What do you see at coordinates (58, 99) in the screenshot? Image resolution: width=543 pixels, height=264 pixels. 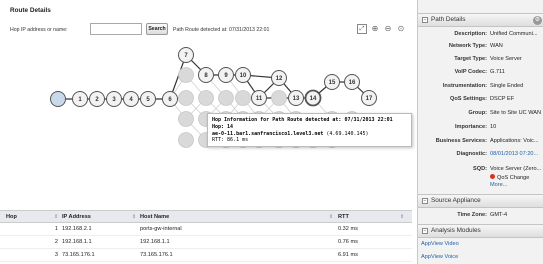 I see `source-node` at bounding box center [58, 99].